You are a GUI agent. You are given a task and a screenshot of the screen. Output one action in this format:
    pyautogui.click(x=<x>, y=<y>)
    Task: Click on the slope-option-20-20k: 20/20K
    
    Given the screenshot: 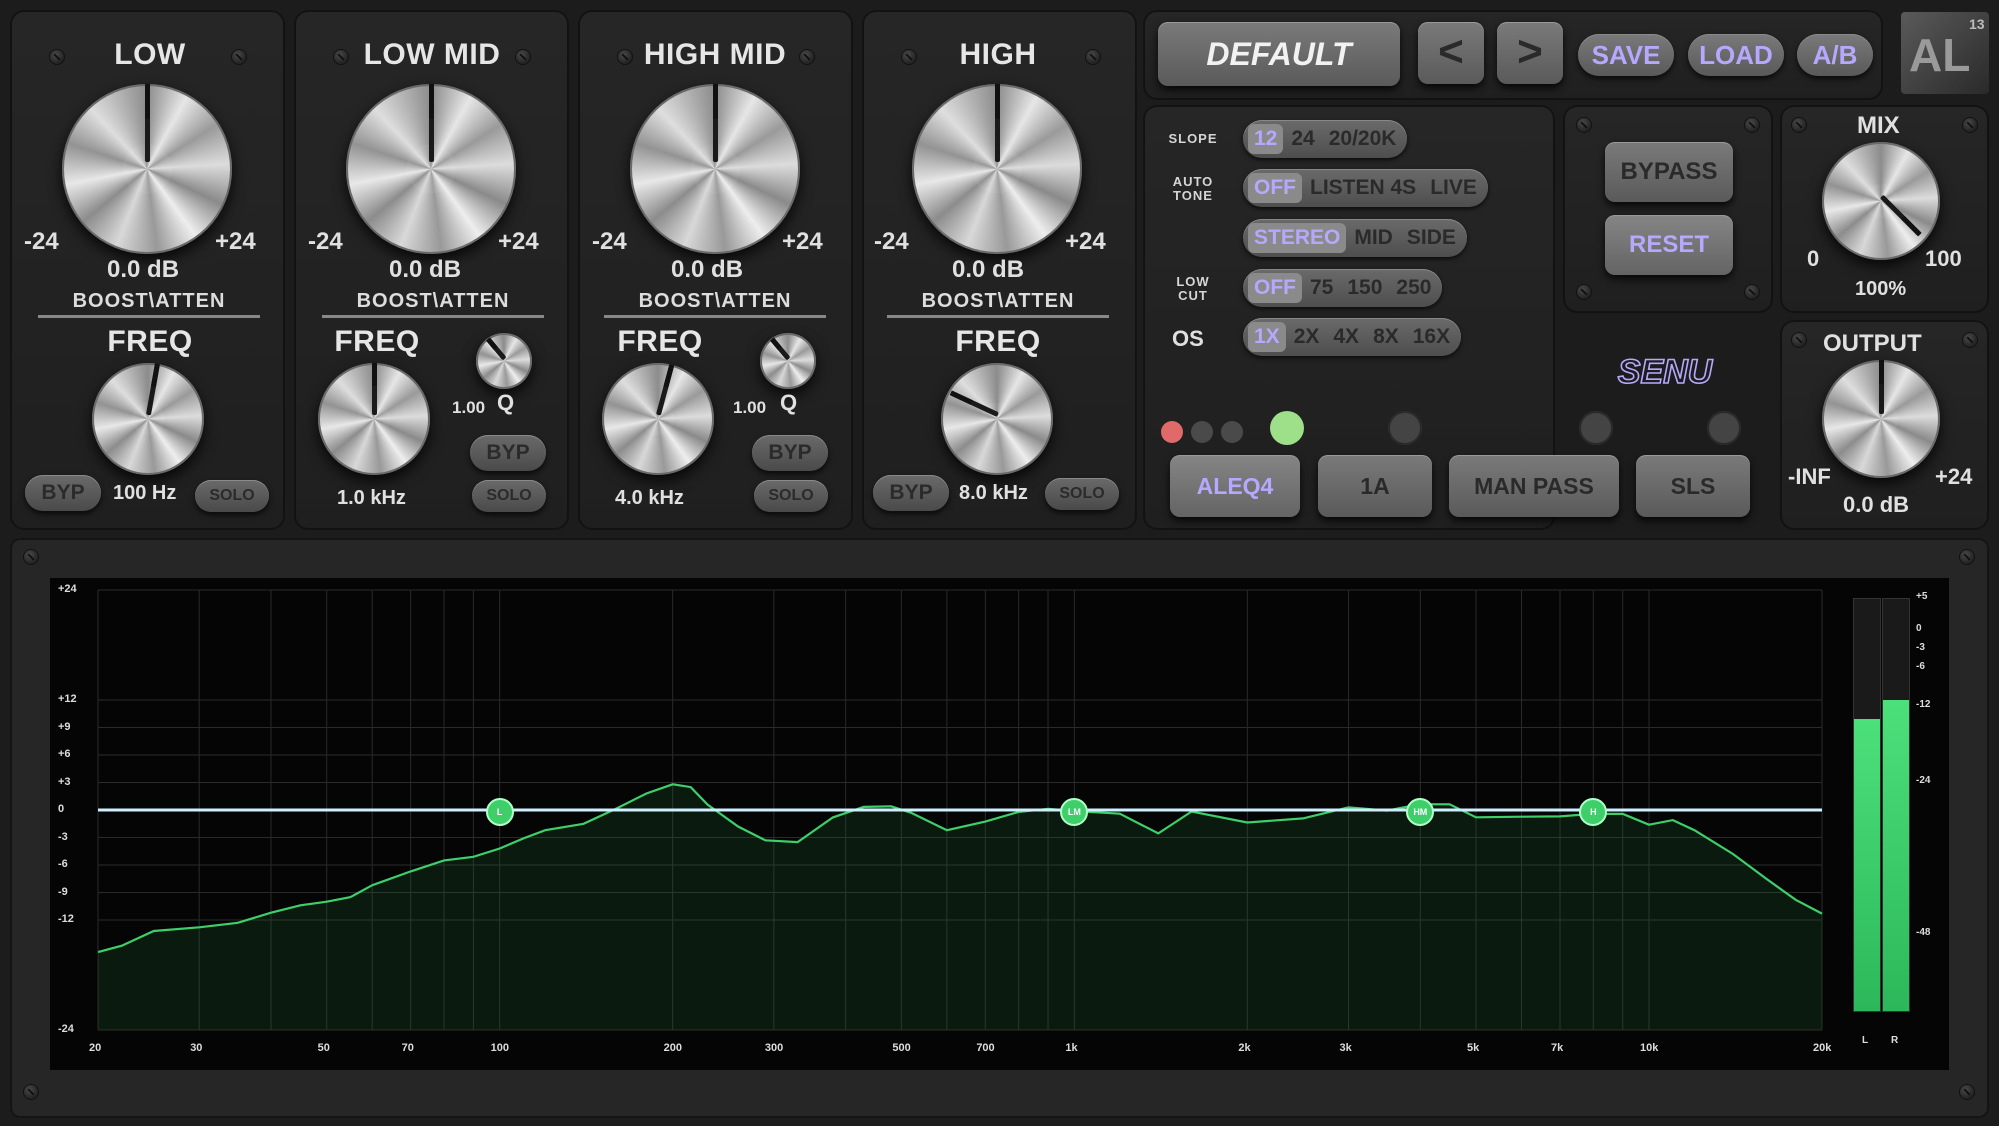 What is the action you would take?
    pyautogui.click(x=1363, y=139)
    